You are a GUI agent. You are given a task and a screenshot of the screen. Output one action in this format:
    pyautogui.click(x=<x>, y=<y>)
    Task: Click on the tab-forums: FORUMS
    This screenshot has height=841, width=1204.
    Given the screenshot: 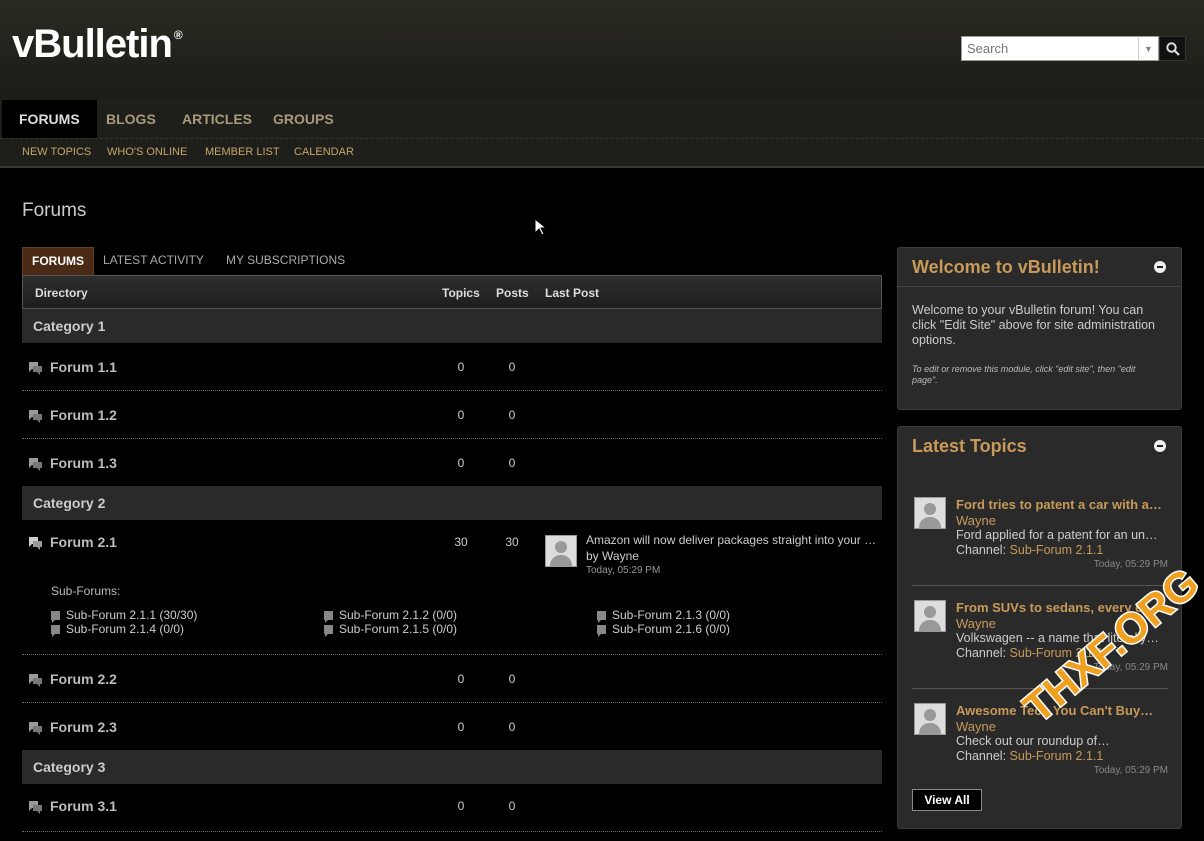 What is the action you would take?
    pyautogui.click(x=58, y=261)
    